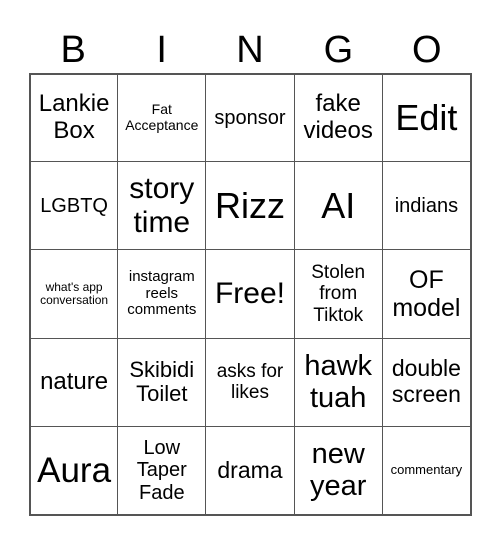 The height and width of the screenshot is (544, 500). What do you see at coordinates (162, 294) in the screenshot?
I see `bingo-cell: instagram reels comments` at bounding box center [162, 294].